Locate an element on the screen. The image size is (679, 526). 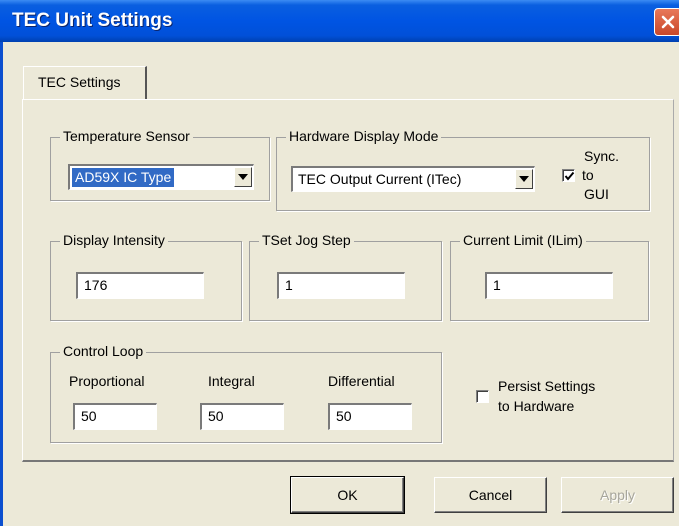
control-loop-label: Control Loop is located at coordinates (103, 351).